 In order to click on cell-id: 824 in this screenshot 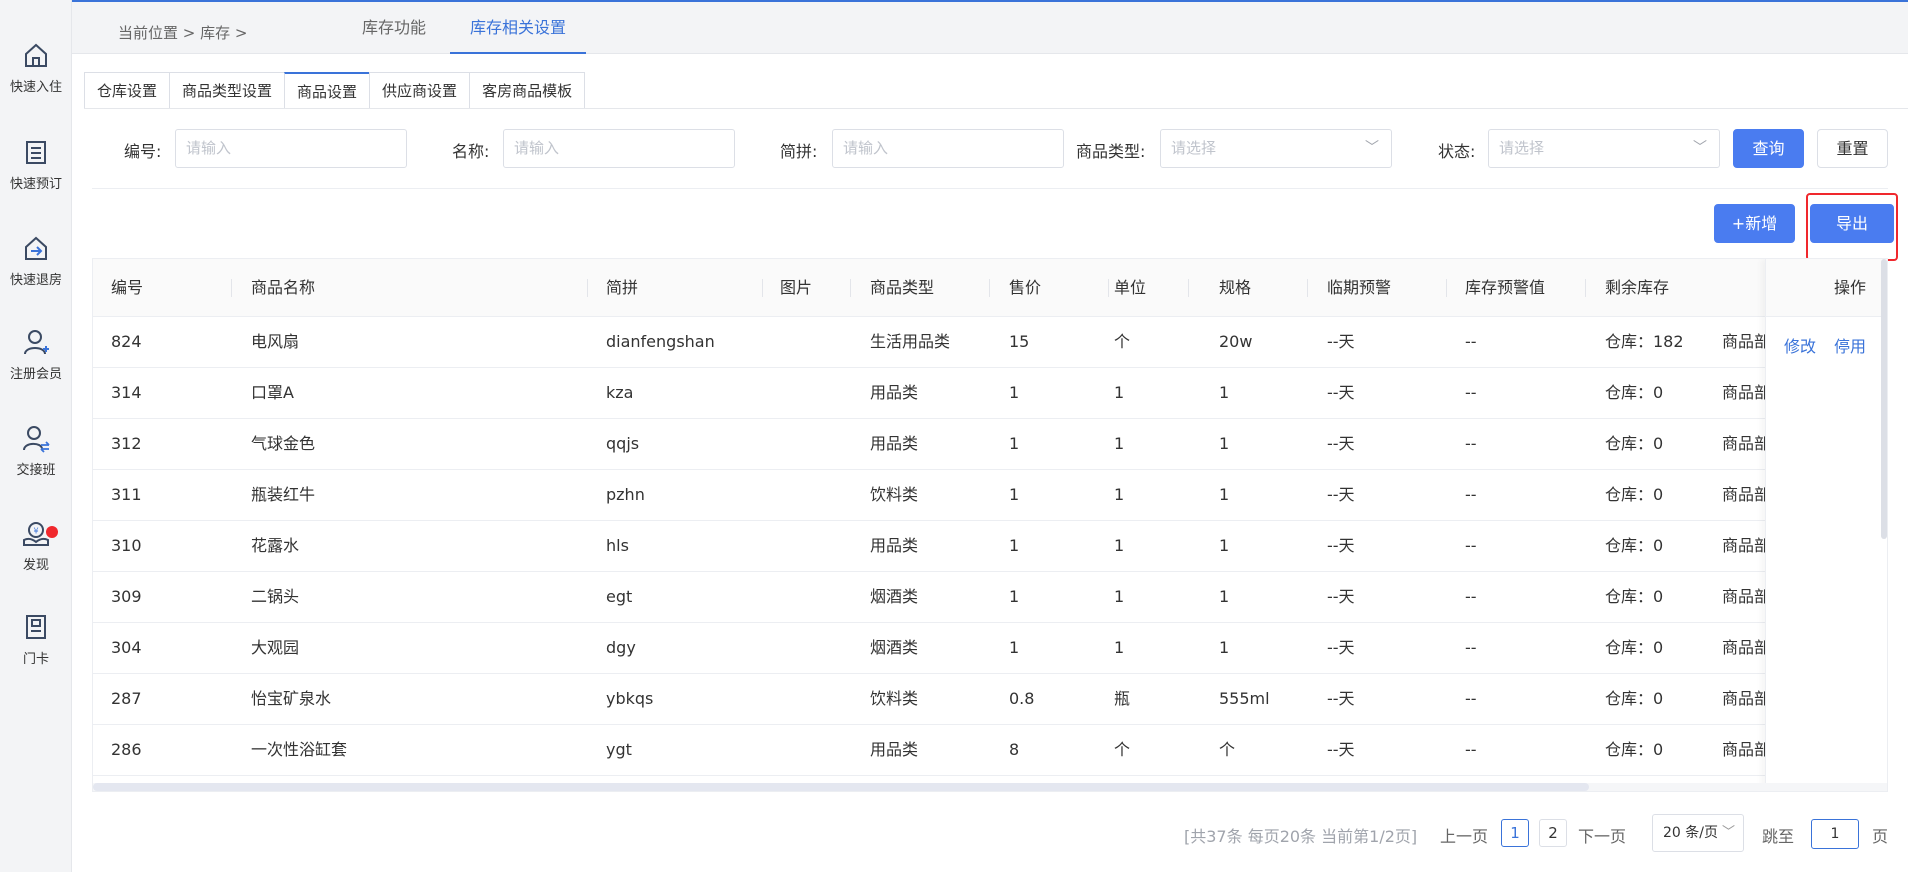, I will do `click(126, 341)`.